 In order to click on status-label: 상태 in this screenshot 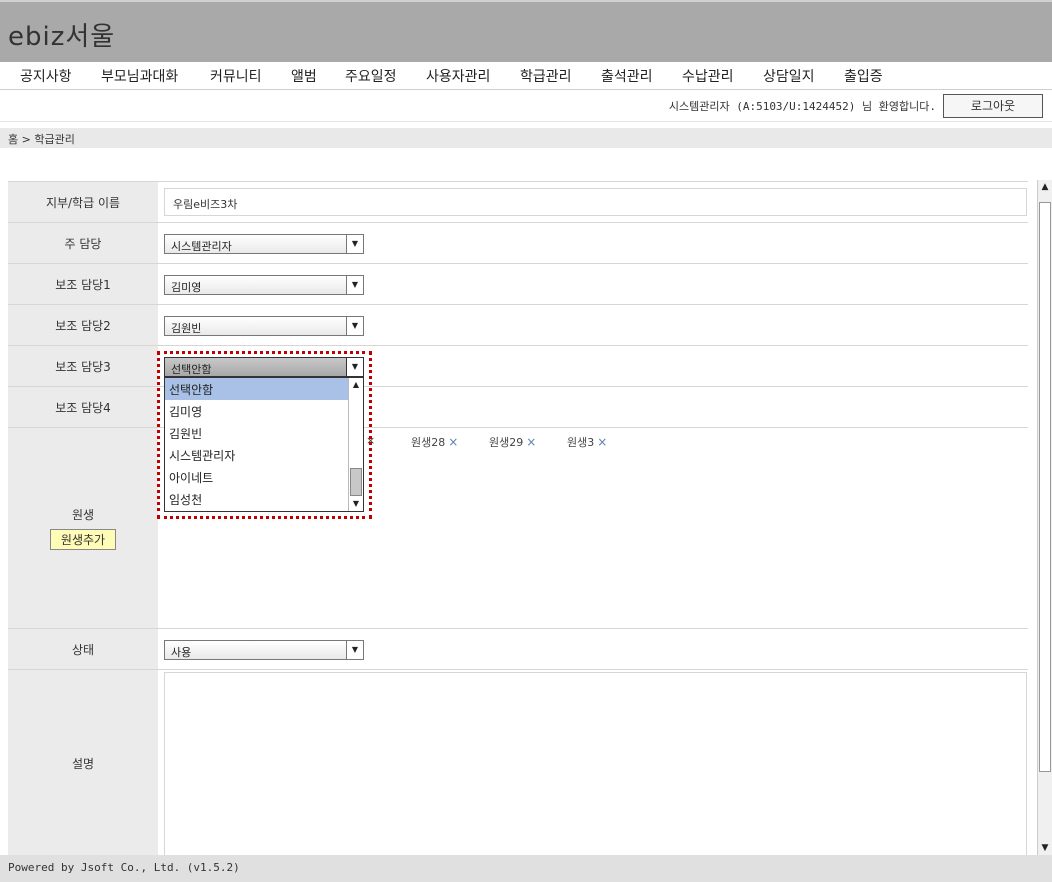, I will do `click(83, 649)`.